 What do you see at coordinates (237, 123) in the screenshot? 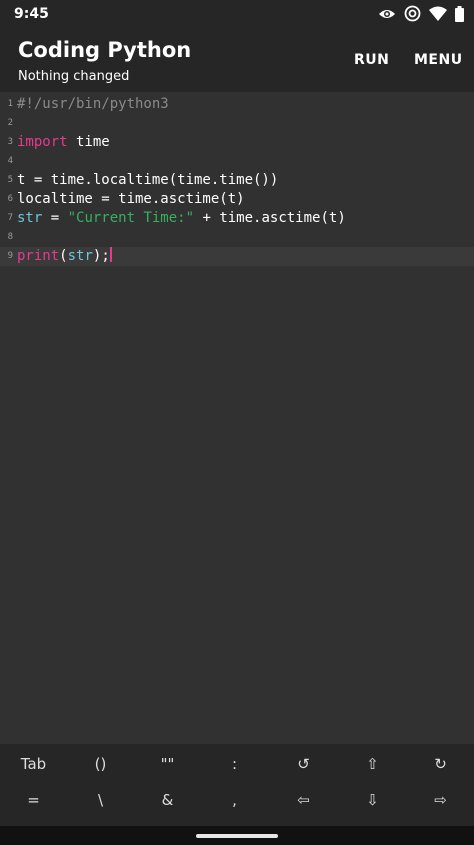
I see `code-line: 2` at bounding box center [237, 123].